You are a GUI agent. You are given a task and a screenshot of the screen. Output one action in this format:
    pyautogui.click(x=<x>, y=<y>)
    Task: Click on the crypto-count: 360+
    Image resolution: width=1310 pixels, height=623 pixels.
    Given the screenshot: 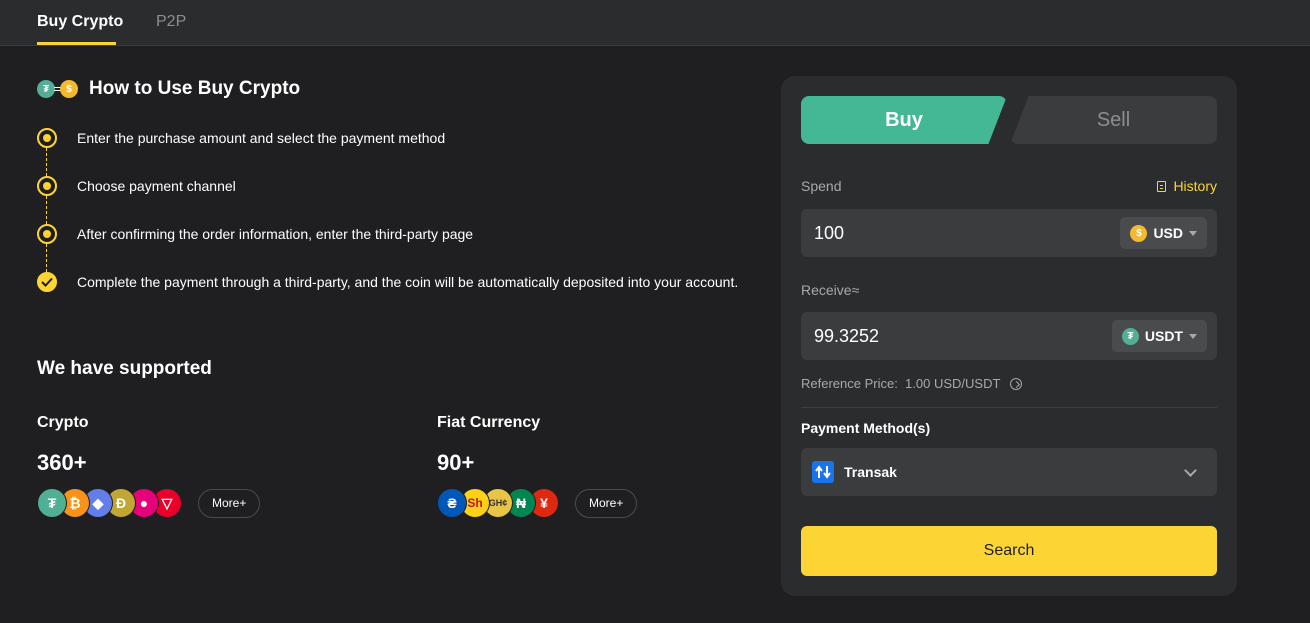 What is the action you would take?
    pyautogui.click(x=62, y=462)
    